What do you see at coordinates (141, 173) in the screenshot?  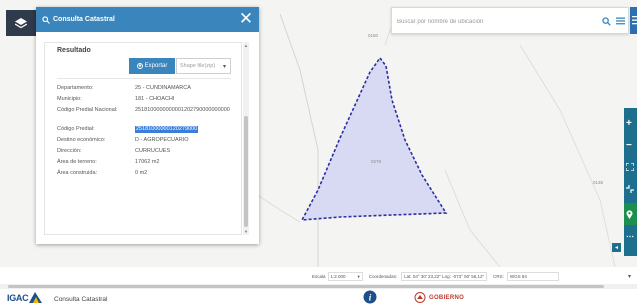 I see `info-value: 0 m2` at bounding box center [141, 173].